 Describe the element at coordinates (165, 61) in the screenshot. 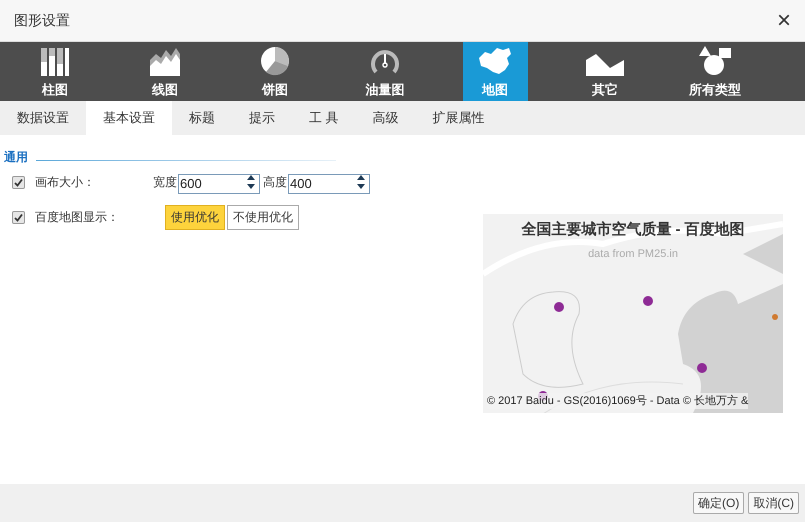

I see `area-chart-icon` at that location.